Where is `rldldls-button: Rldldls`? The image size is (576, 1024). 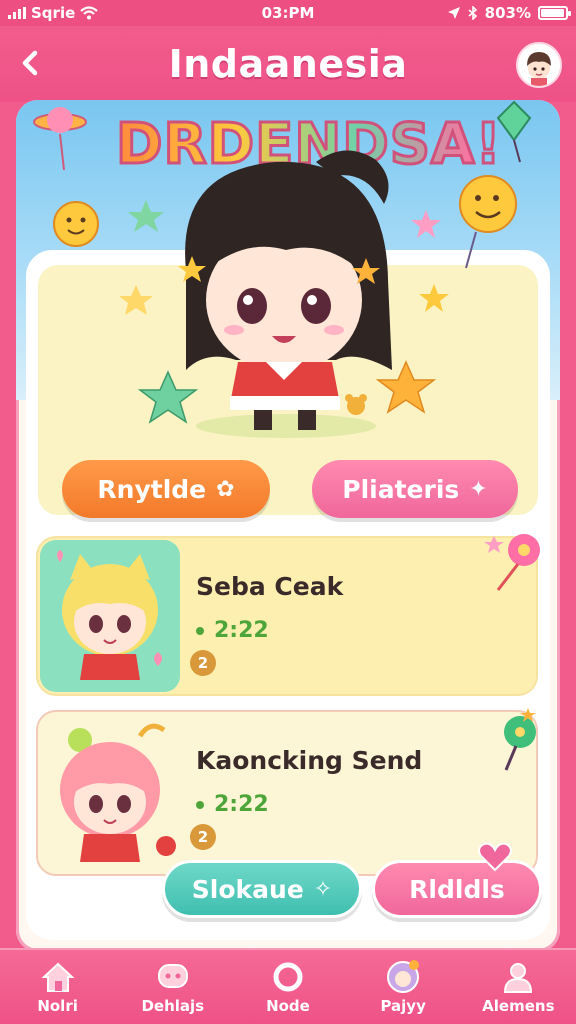
rldldls-button: Rldldls is located at coordinates (457, 889).